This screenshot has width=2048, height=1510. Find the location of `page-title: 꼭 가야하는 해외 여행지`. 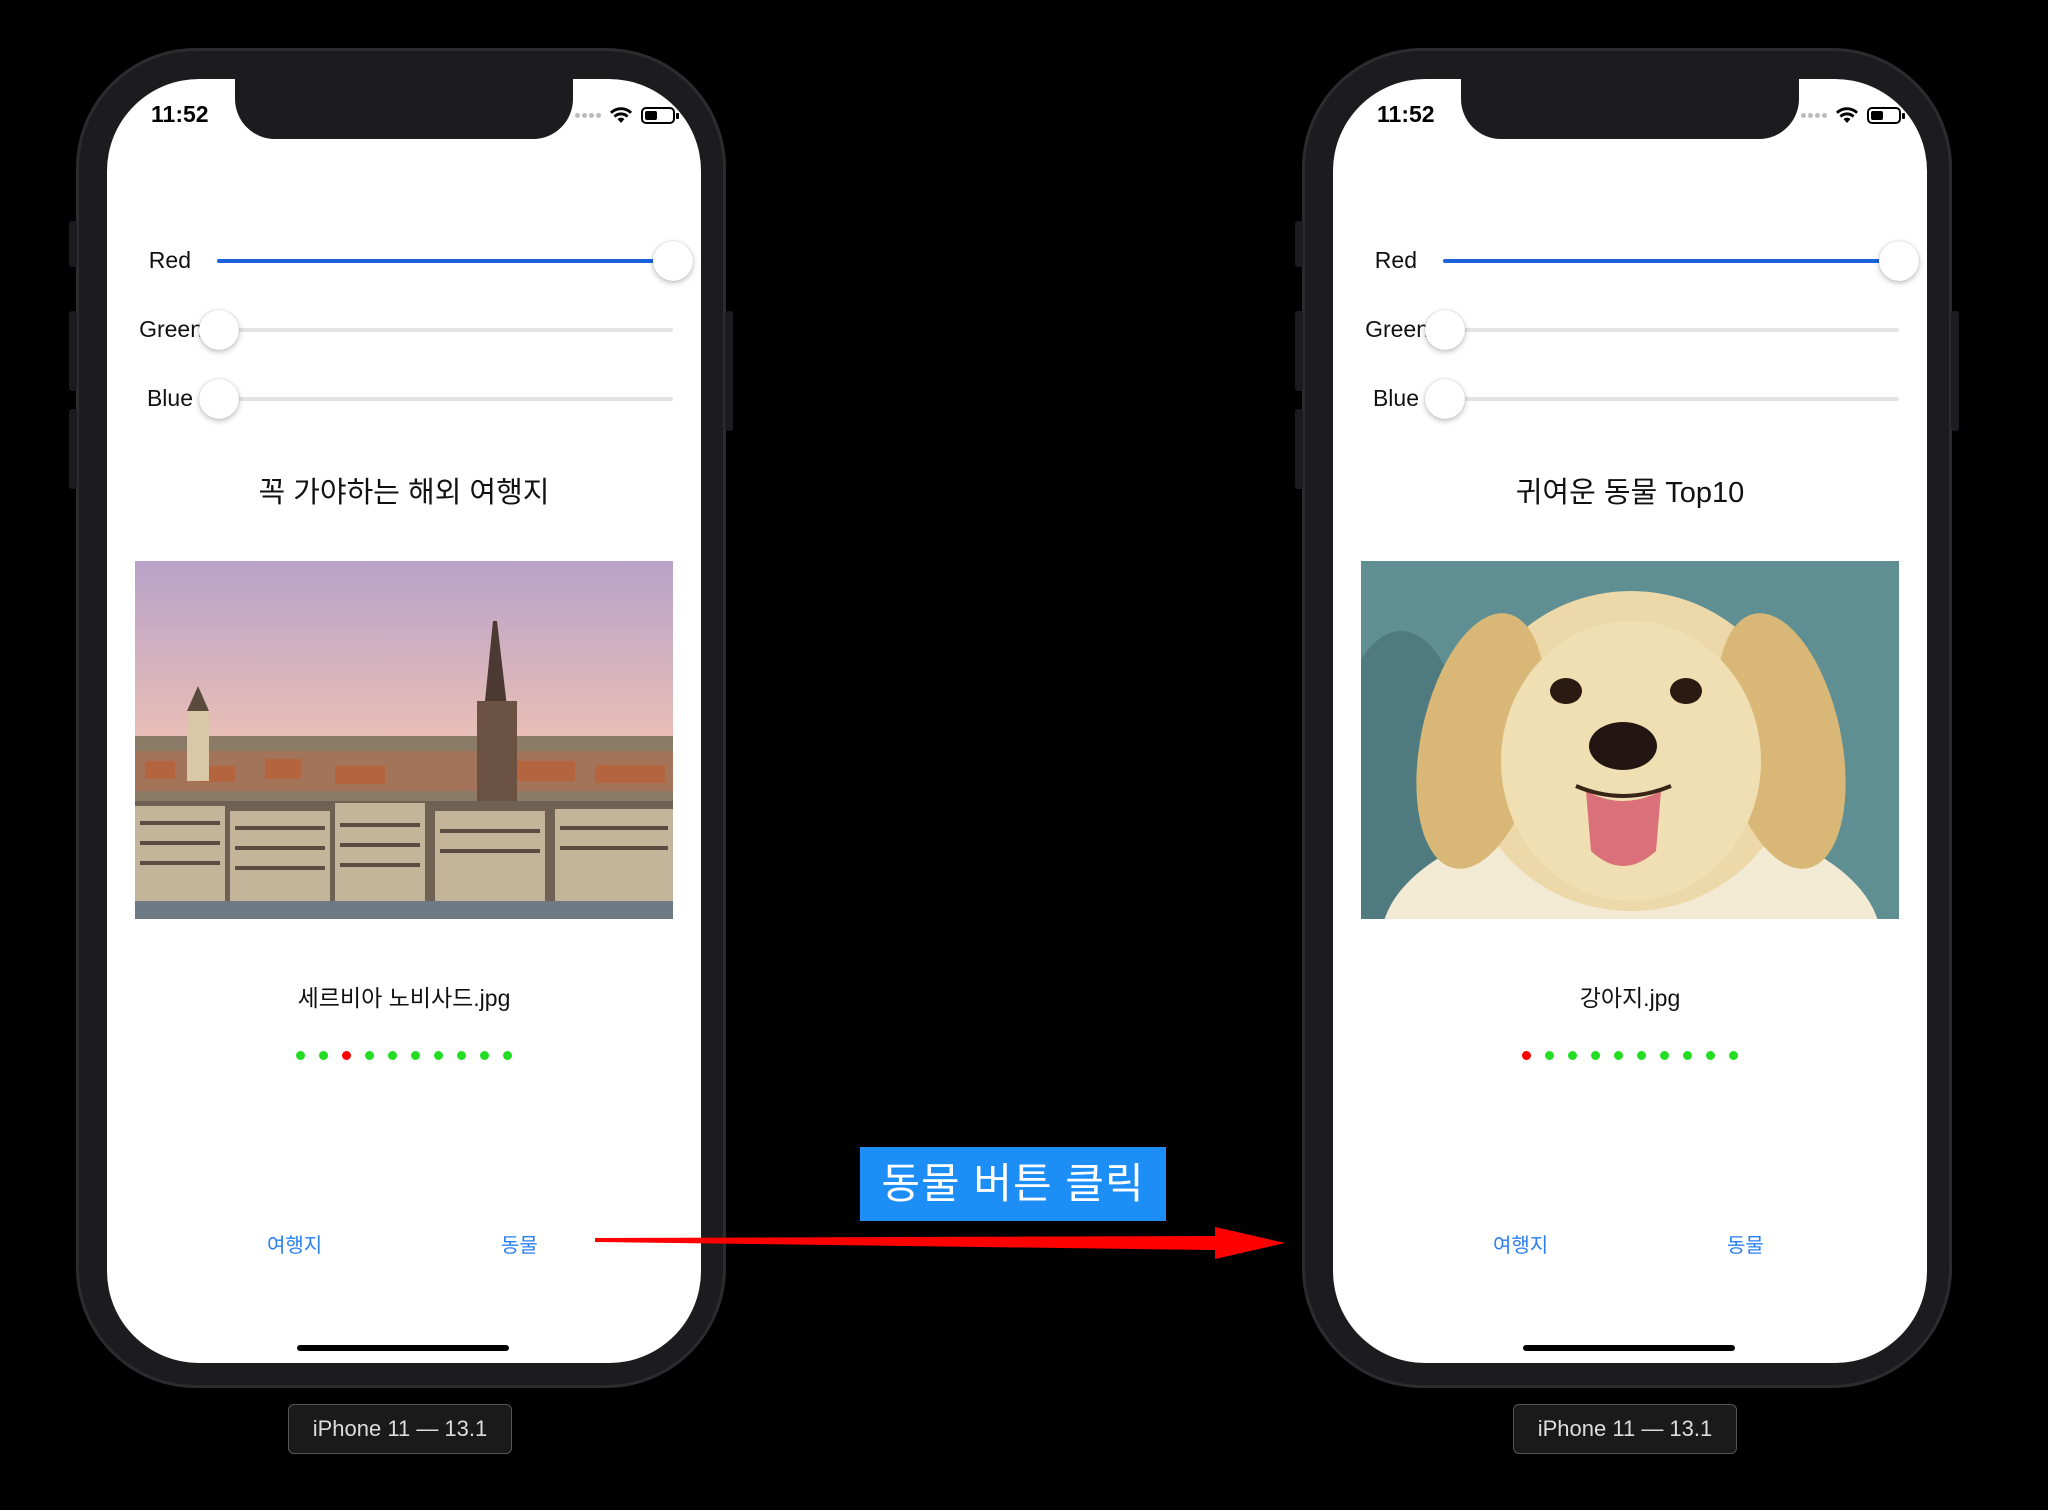

page-title: 꼭 가야하는 해외 여행지 is located at coordinates (404, 493).